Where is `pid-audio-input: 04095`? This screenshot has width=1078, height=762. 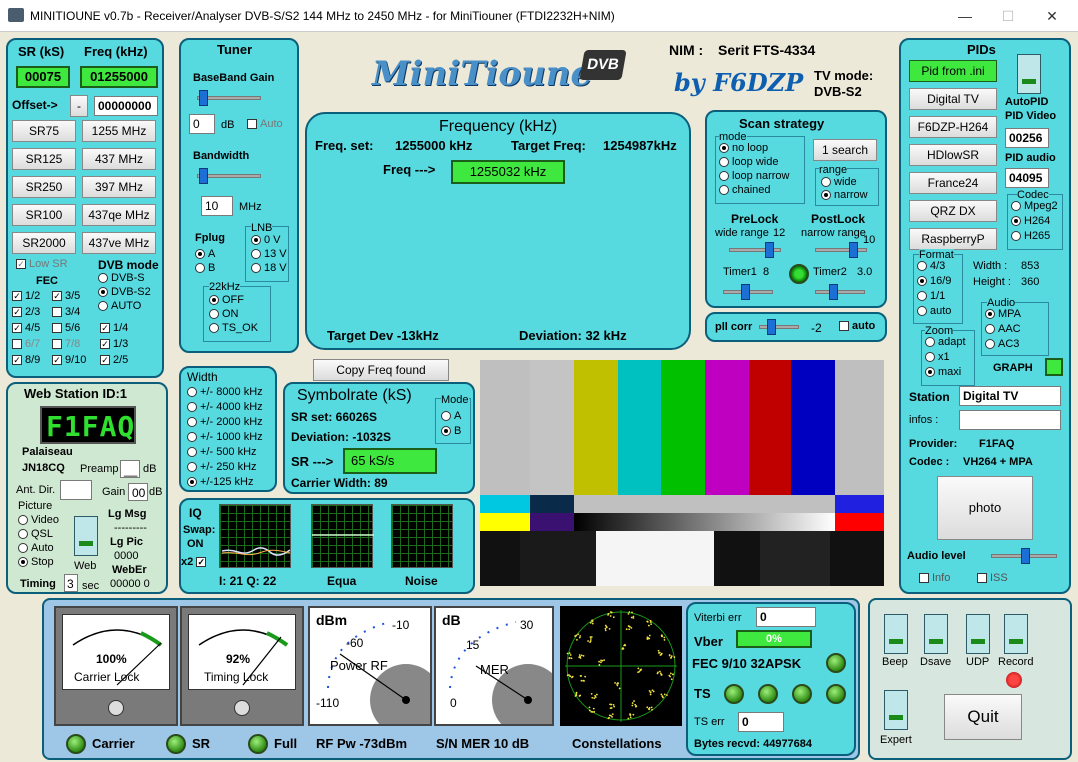 pid-audio-input: 04095 is located at coordinates (1027, 178).